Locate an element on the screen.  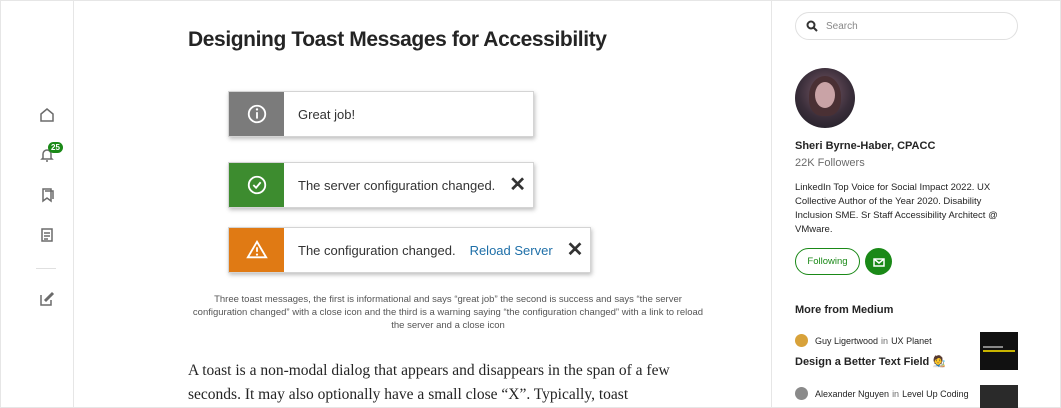
toast-info: Great job! is located at coordinates (381, 114).